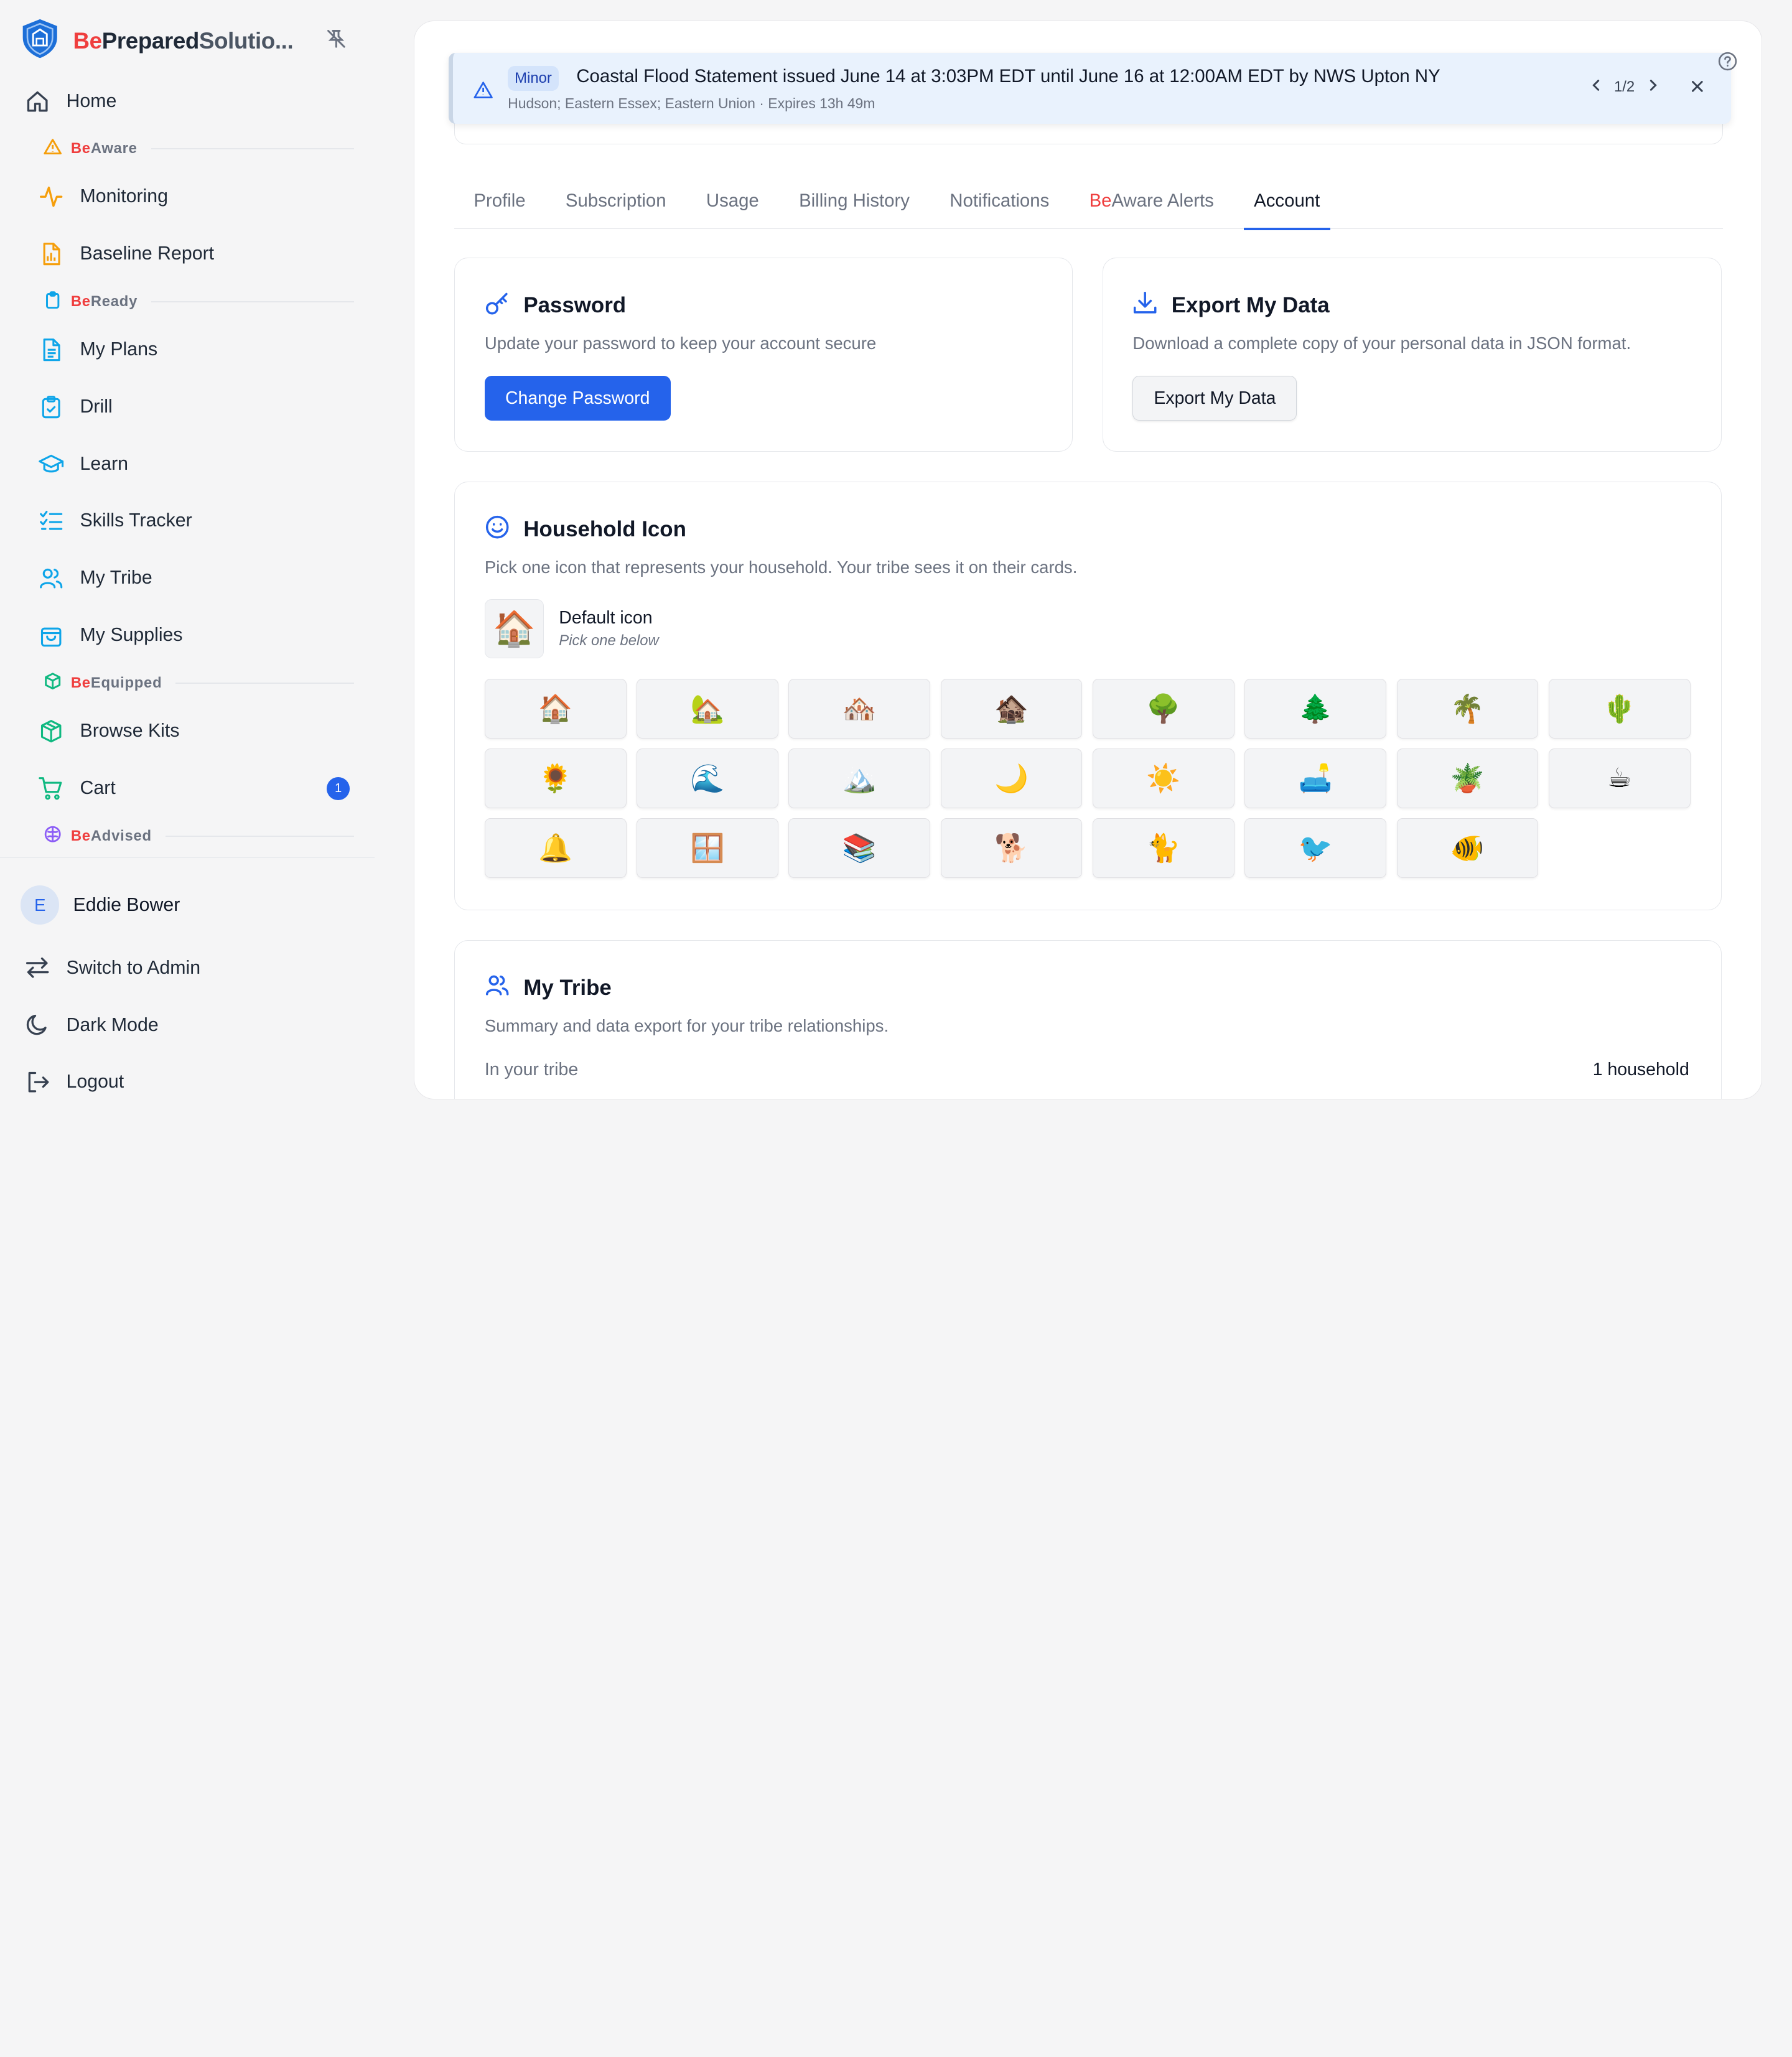 The width and height of the screenshot is (1792, 2057). I want to click on icon-option-house-garden: 🏡, so click(708, 709).